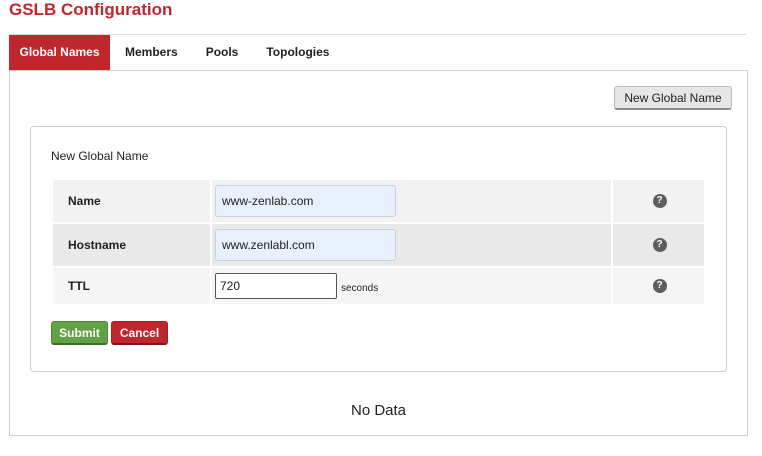 This screenshot has height=456, width=762. What do you see at coordinates (222, 53) in the screenshot?
I see `tab-pools: Pools` at bounding box center [222, 53].